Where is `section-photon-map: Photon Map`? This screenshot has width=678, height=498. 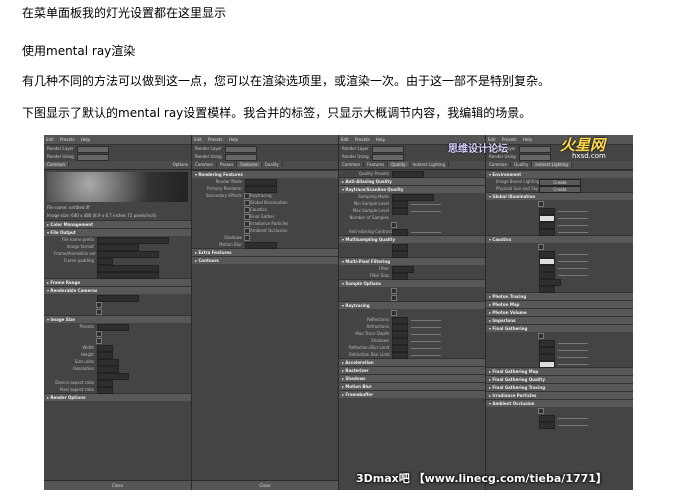
section-photon-map: Photon Map is located at coordinates (559, 304).